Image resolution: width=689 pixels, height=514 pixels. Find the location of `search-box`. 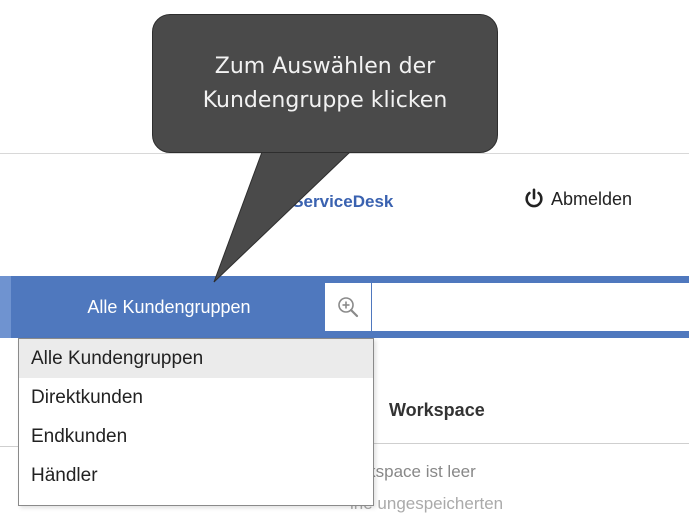

search-box is located at coordinates (507, 307).